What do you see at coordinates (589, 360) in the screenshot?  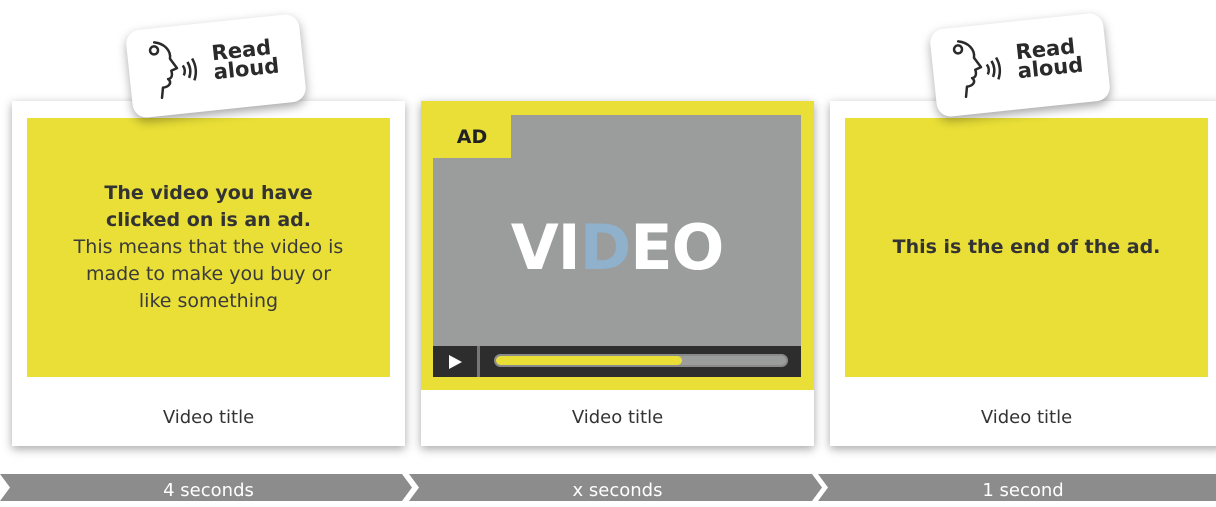 I see `video-progress-fill` at bounding box center [589, 360].